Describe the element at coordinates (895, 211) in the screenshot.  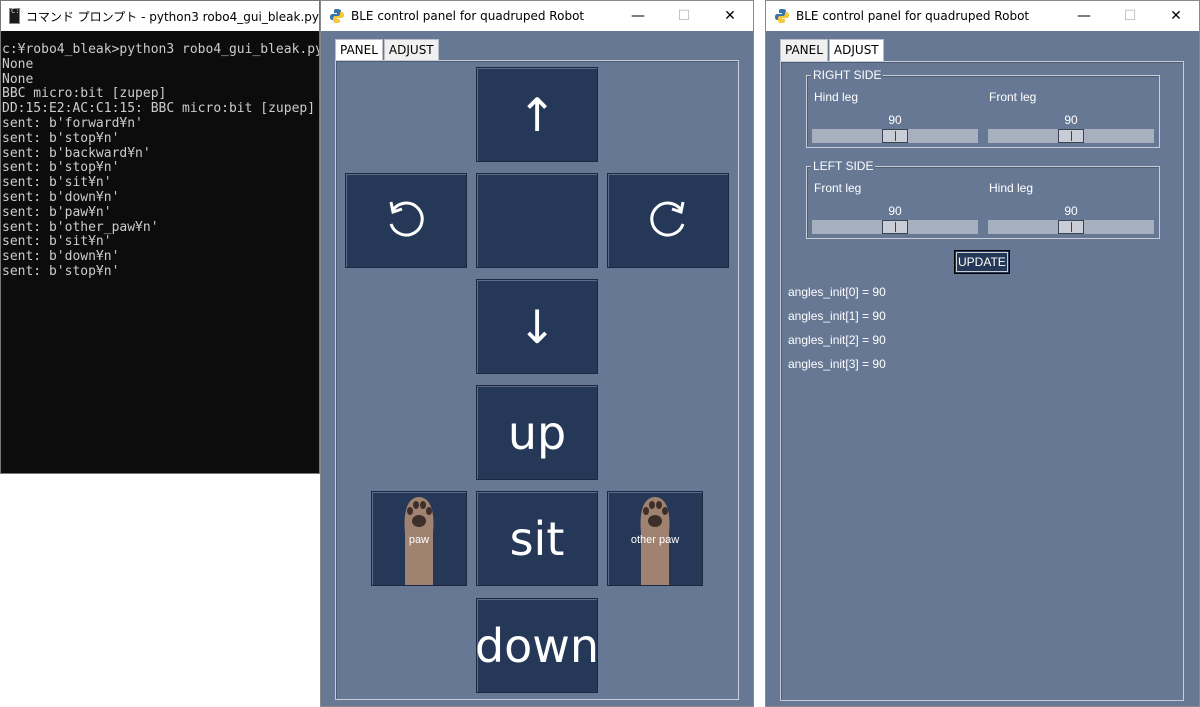
I see `left-front-leg-value: 90` at that location.